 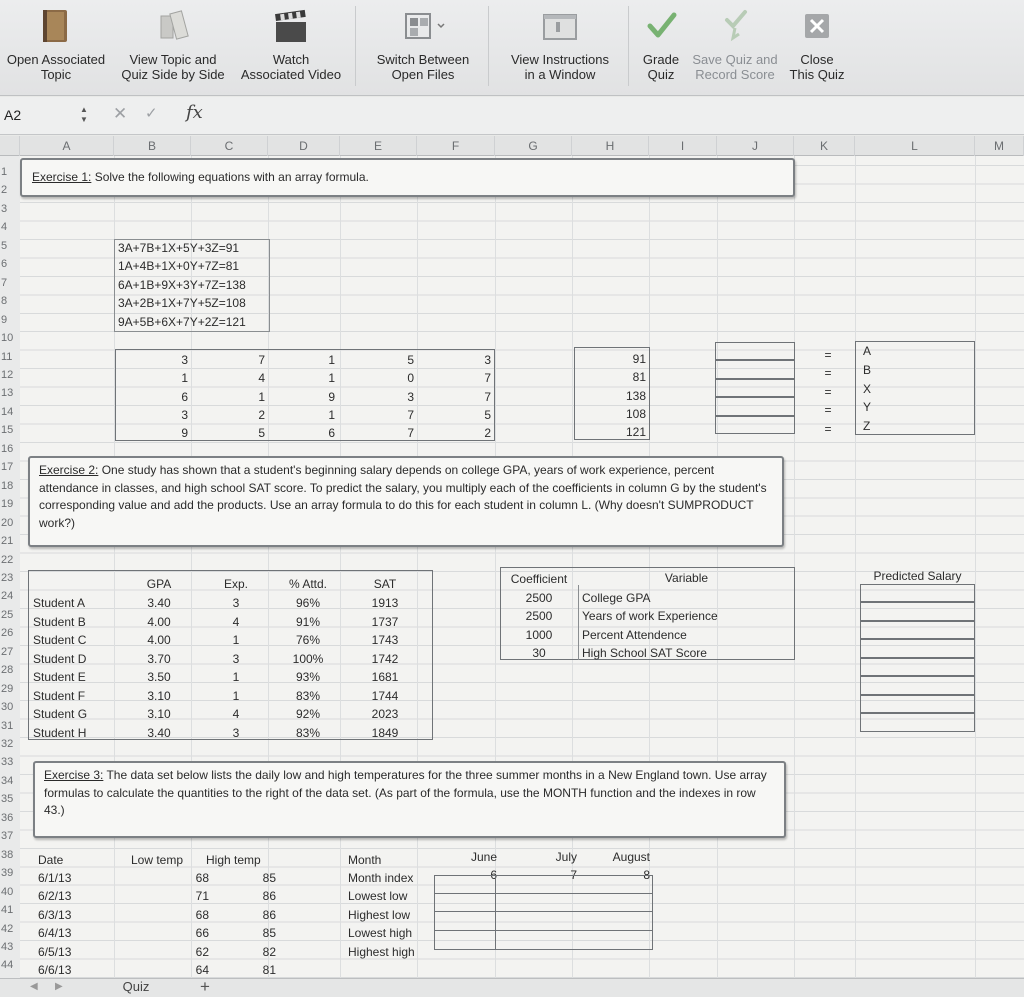 What do you see at coordinates (10, 781) in the screenshot?
I see `row-number: 34` at bounding box center [10, 781].